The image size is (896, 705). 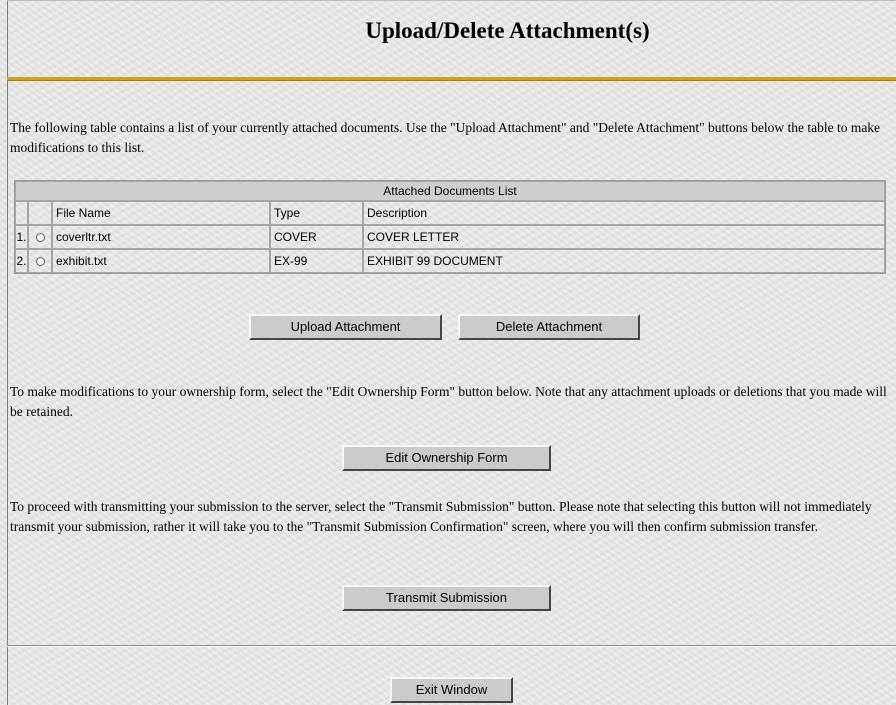 I want to click on row-description: COVER LETTER, so click(x=624, y=237).